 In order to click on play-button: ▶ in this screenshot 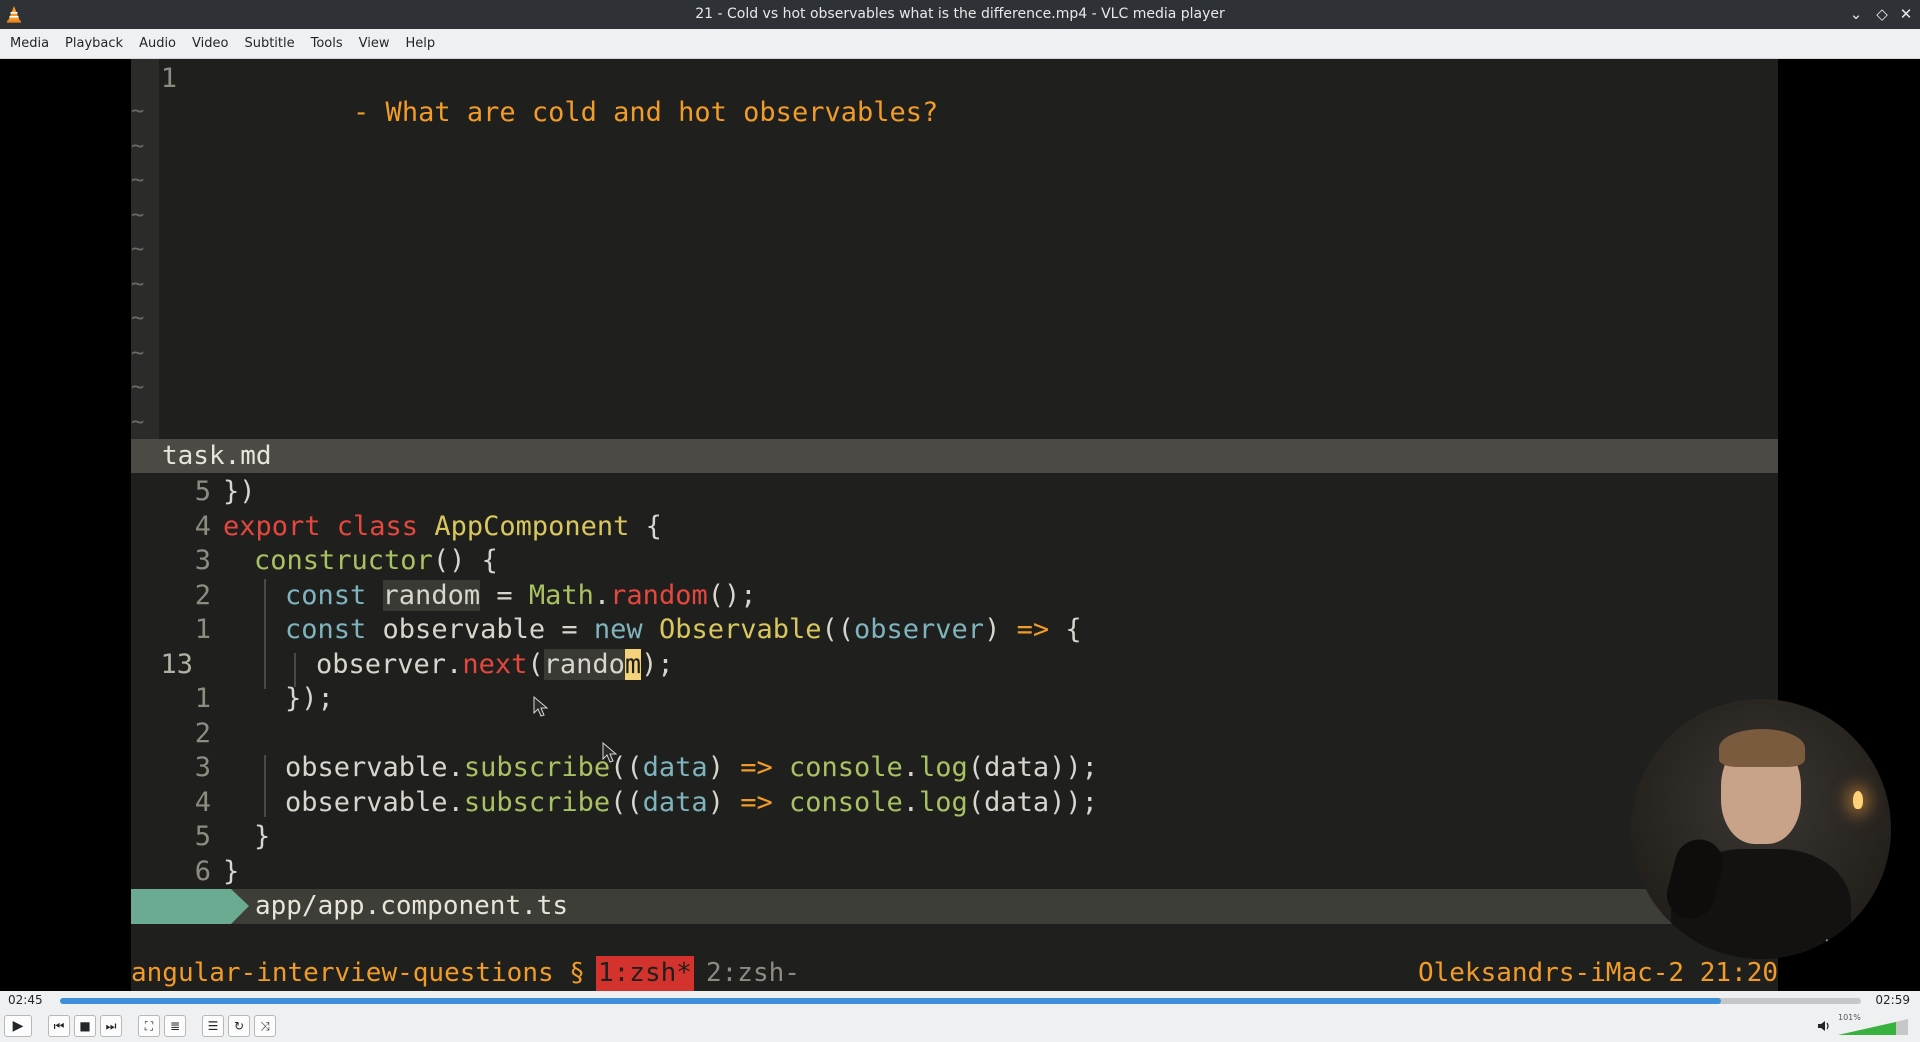, I will do `click(18, 1026)`.